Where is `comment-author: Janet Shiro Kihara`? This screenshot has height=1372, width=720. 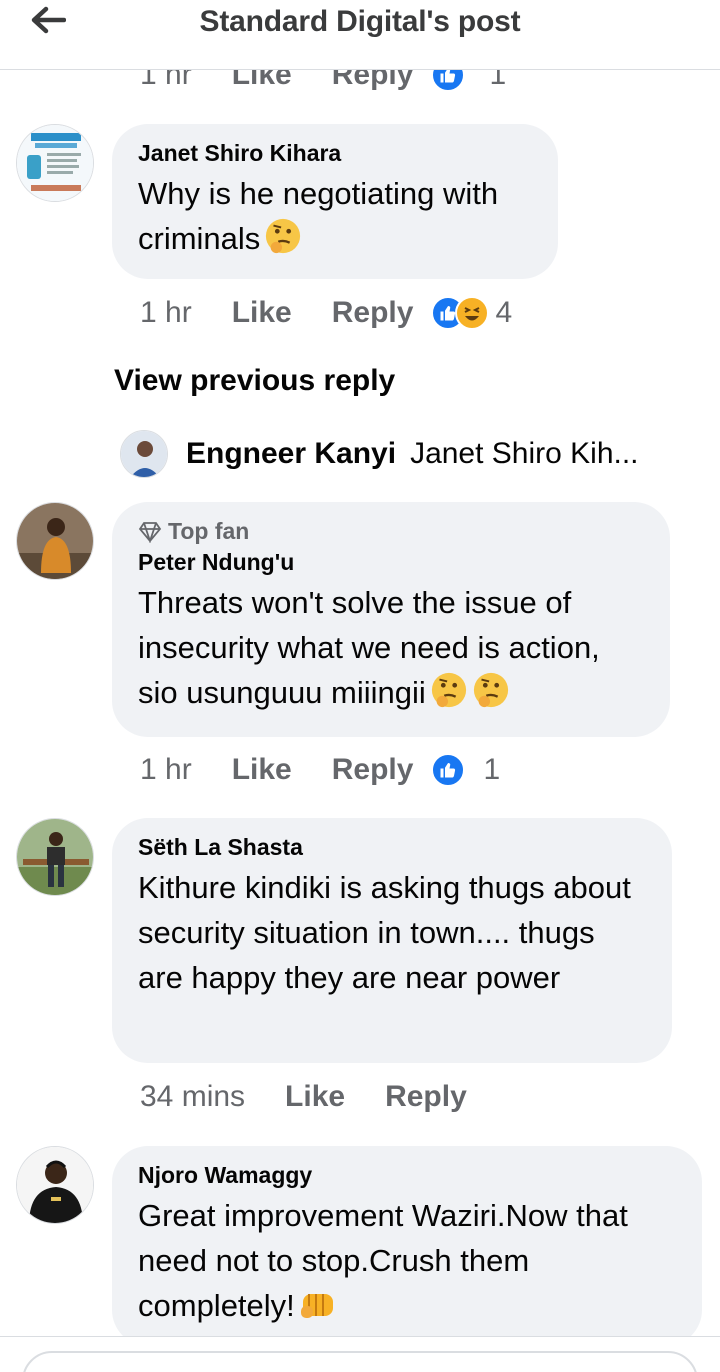
comment-author: Janet Shiro Kihara is located at coordinates (335, 153).